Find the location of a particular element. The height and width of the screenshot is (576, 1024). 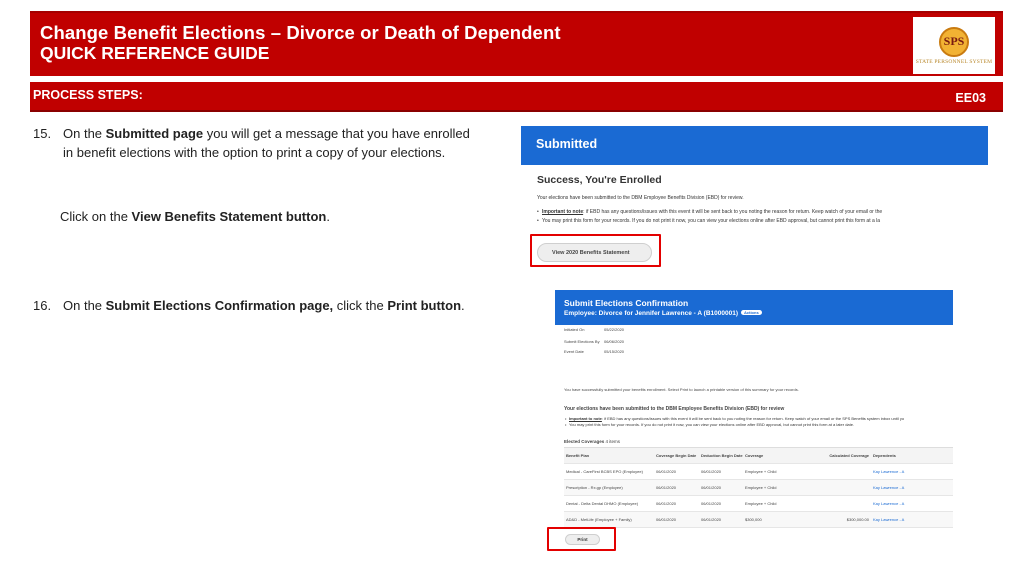

field-label: Initiated On is located at coordinates (574, 329).